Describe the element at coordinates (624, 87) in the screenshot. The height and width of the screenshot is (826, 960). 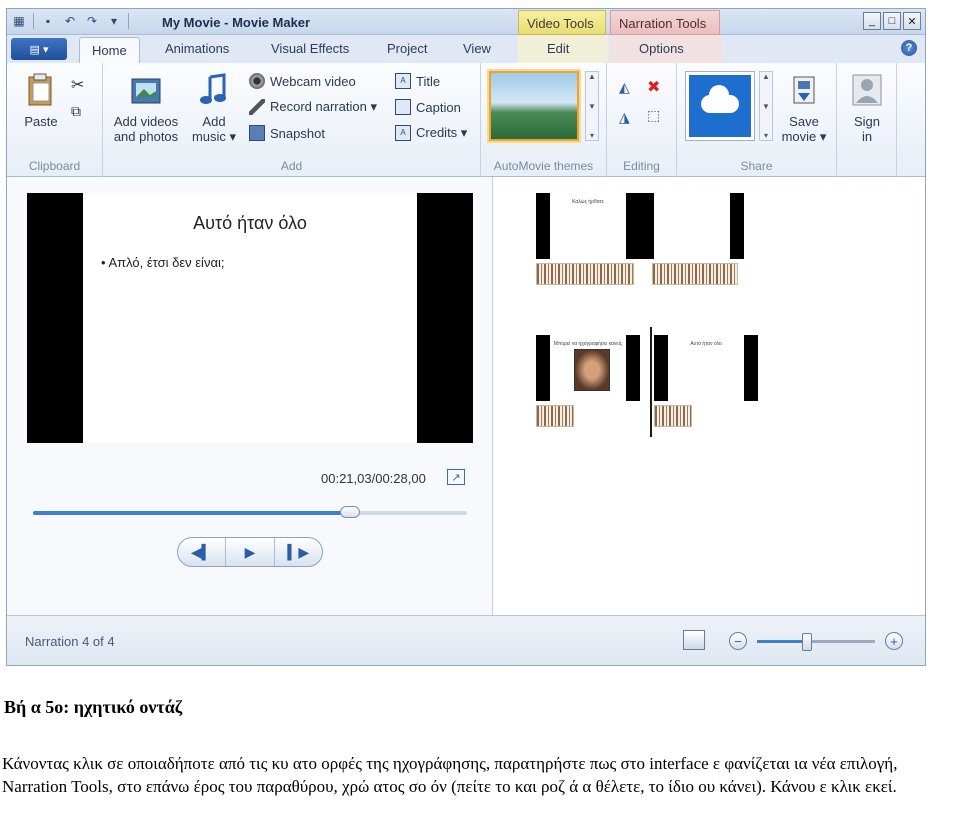
I see `rotate-left-icon: ◭` at that location.